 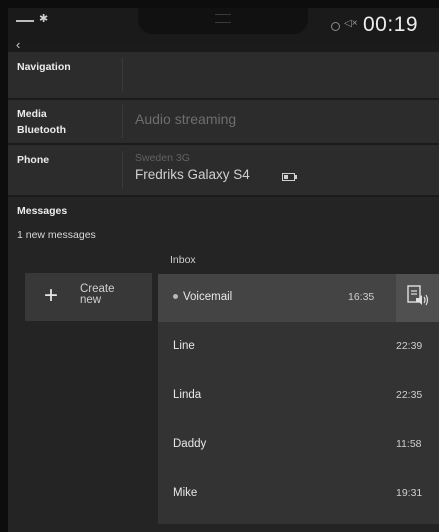 I want to click on network-label: Sweden 3G, so click(x=162, y=158).